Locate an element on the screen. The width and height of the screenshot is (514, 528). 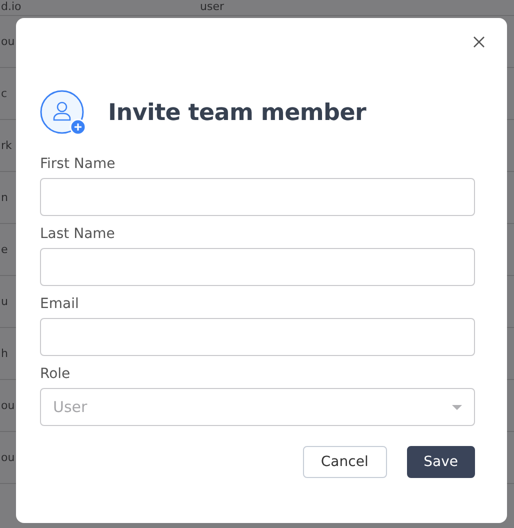
table-cell: e is located at coordinates (4, 249).